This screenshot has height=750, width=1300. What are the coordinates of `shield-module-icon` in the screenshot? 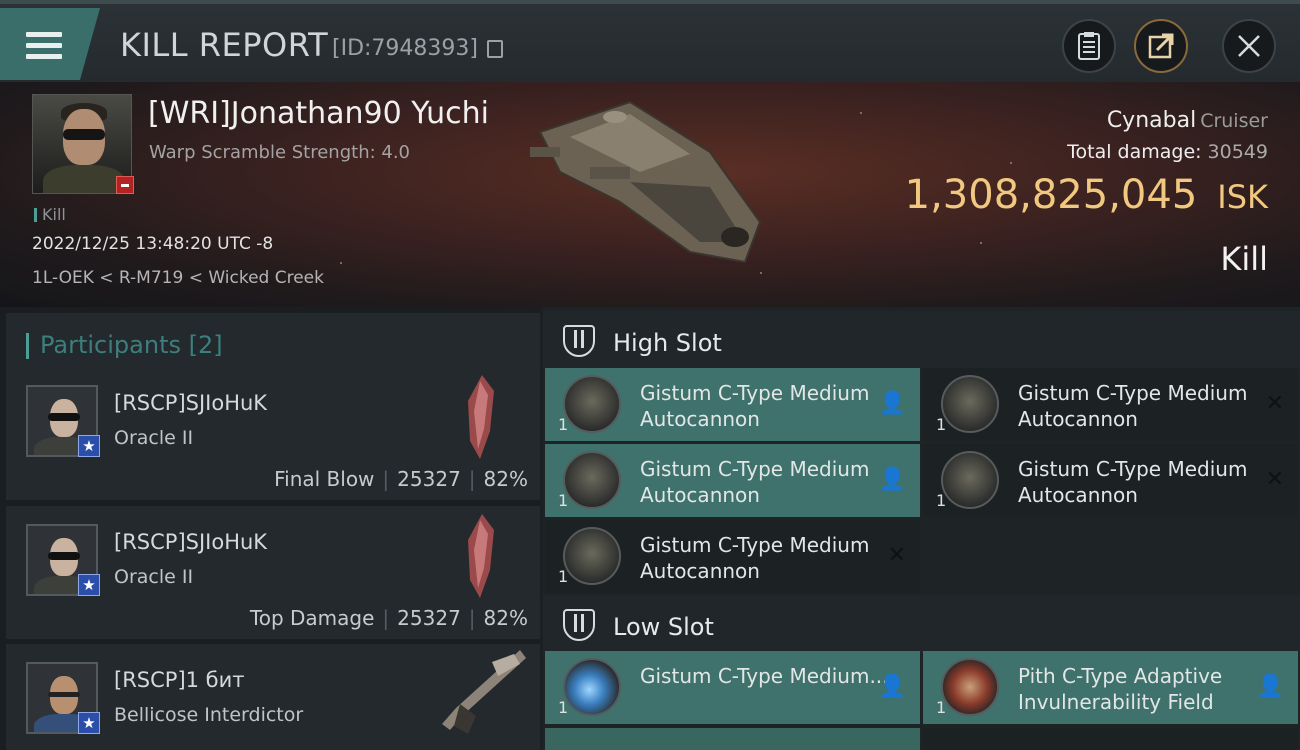 It's located at (970, 687).